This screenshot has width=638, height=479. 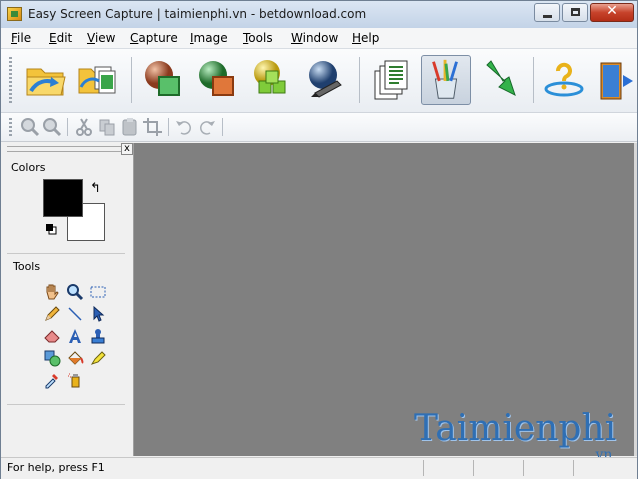 I want to click on open-folder-icon, so click(x=46, y=82).